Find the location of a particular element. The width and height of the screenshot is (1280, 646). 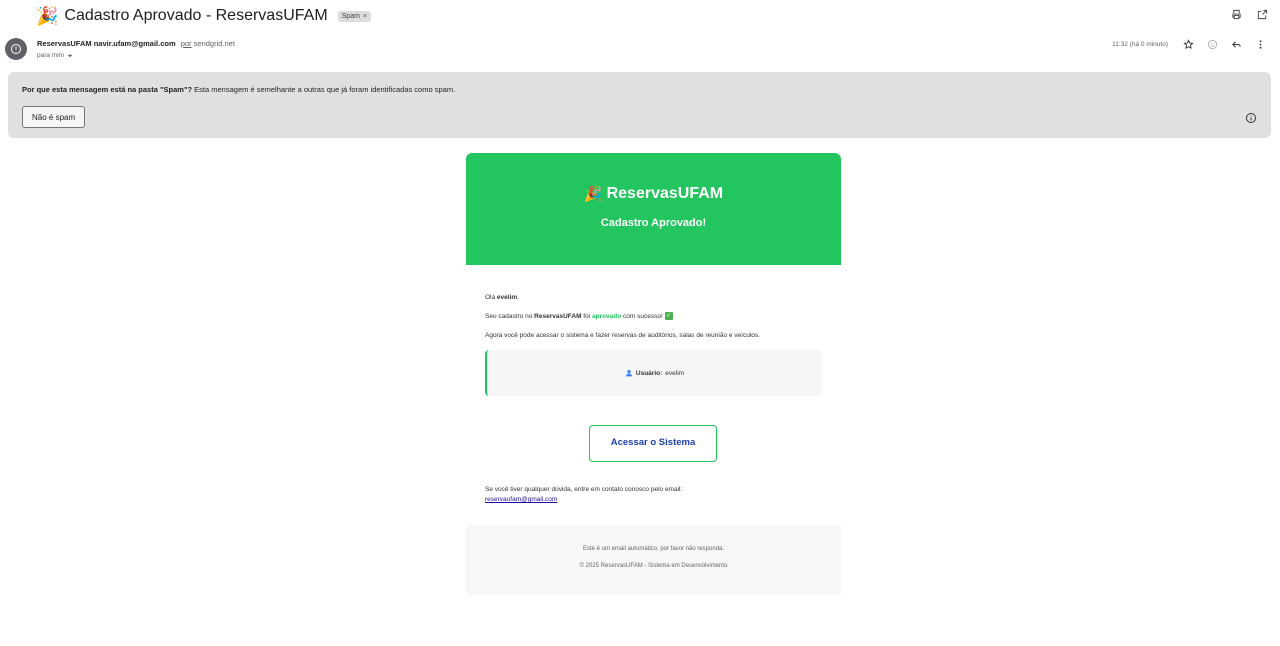

remove-label-icon: × is located at coordinates (365, 16).